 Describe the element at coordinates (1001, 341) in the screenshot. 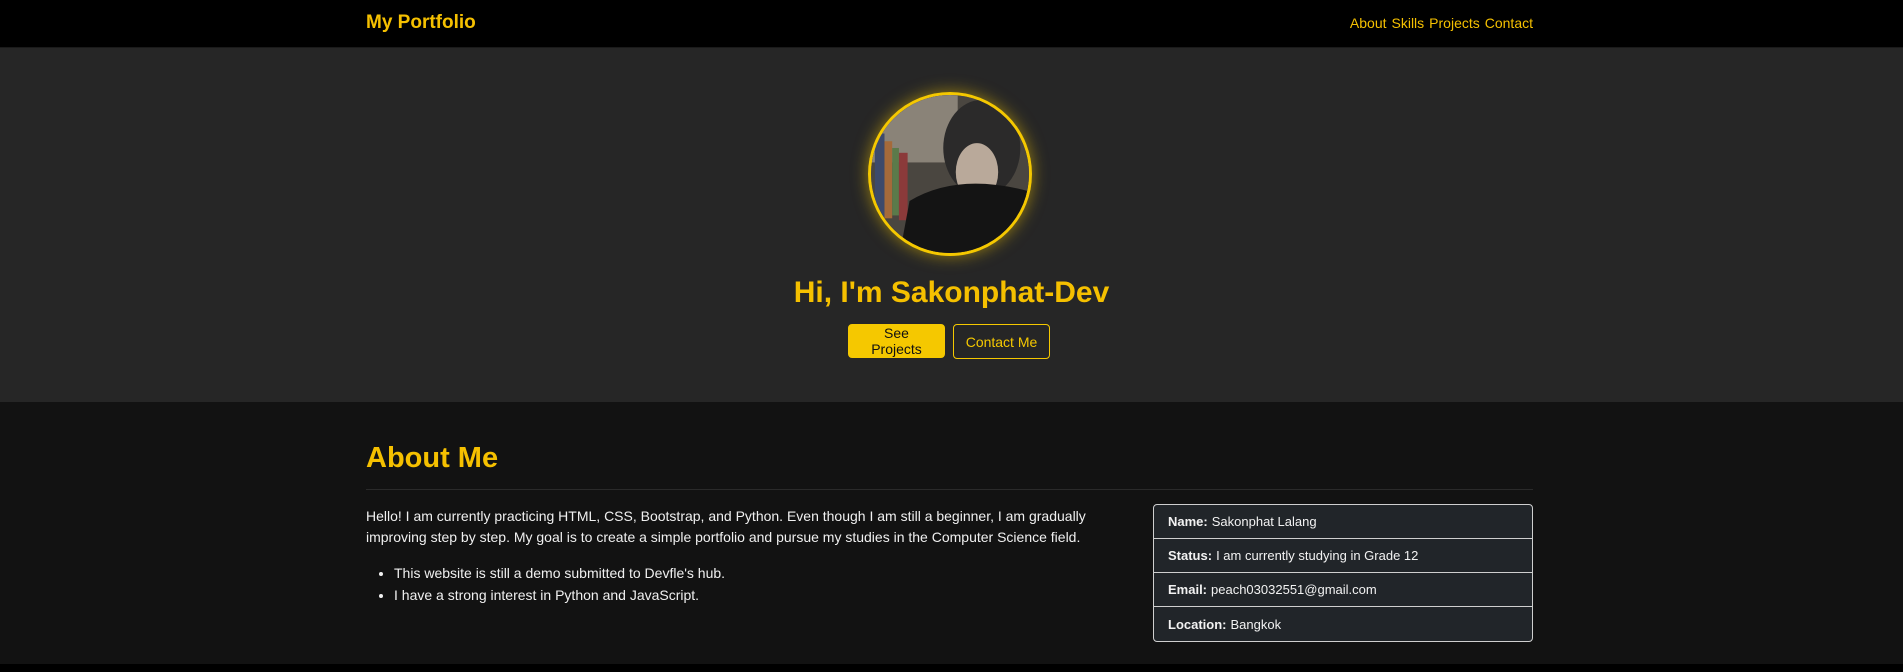

I see `contact-me-button: Contact Me` at that location.